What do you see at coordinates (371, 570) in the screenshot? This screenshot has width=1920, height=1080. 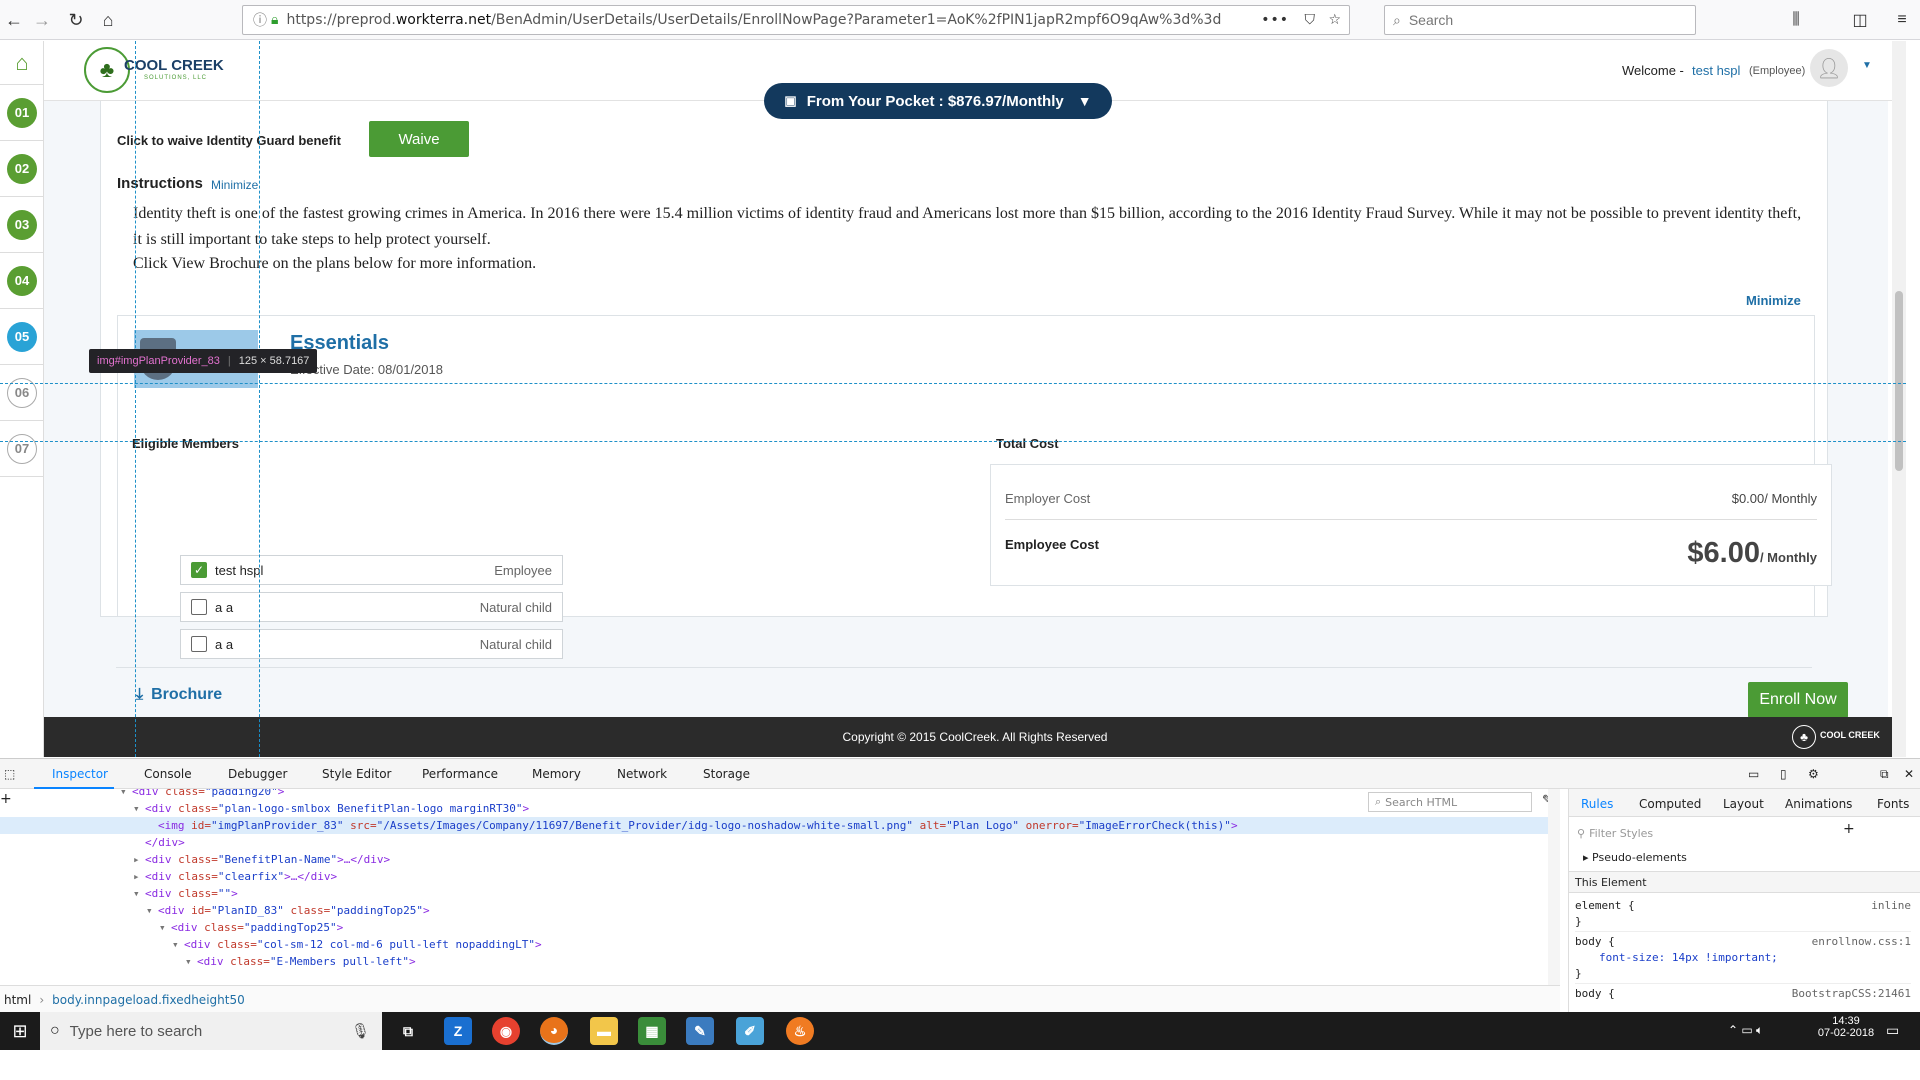 I see `member-row: ✓ test hspl Employee` at bounding box center [371, 570].